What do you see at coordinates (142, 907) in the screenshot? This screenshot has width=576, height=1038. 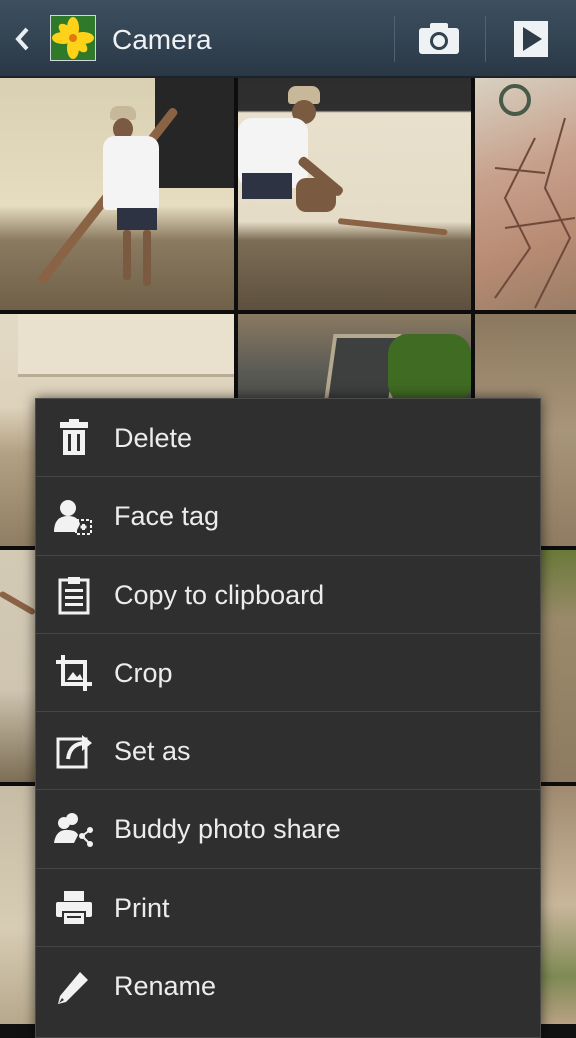 I see `menu-item-label: Print` at bounding box center [142, 907].